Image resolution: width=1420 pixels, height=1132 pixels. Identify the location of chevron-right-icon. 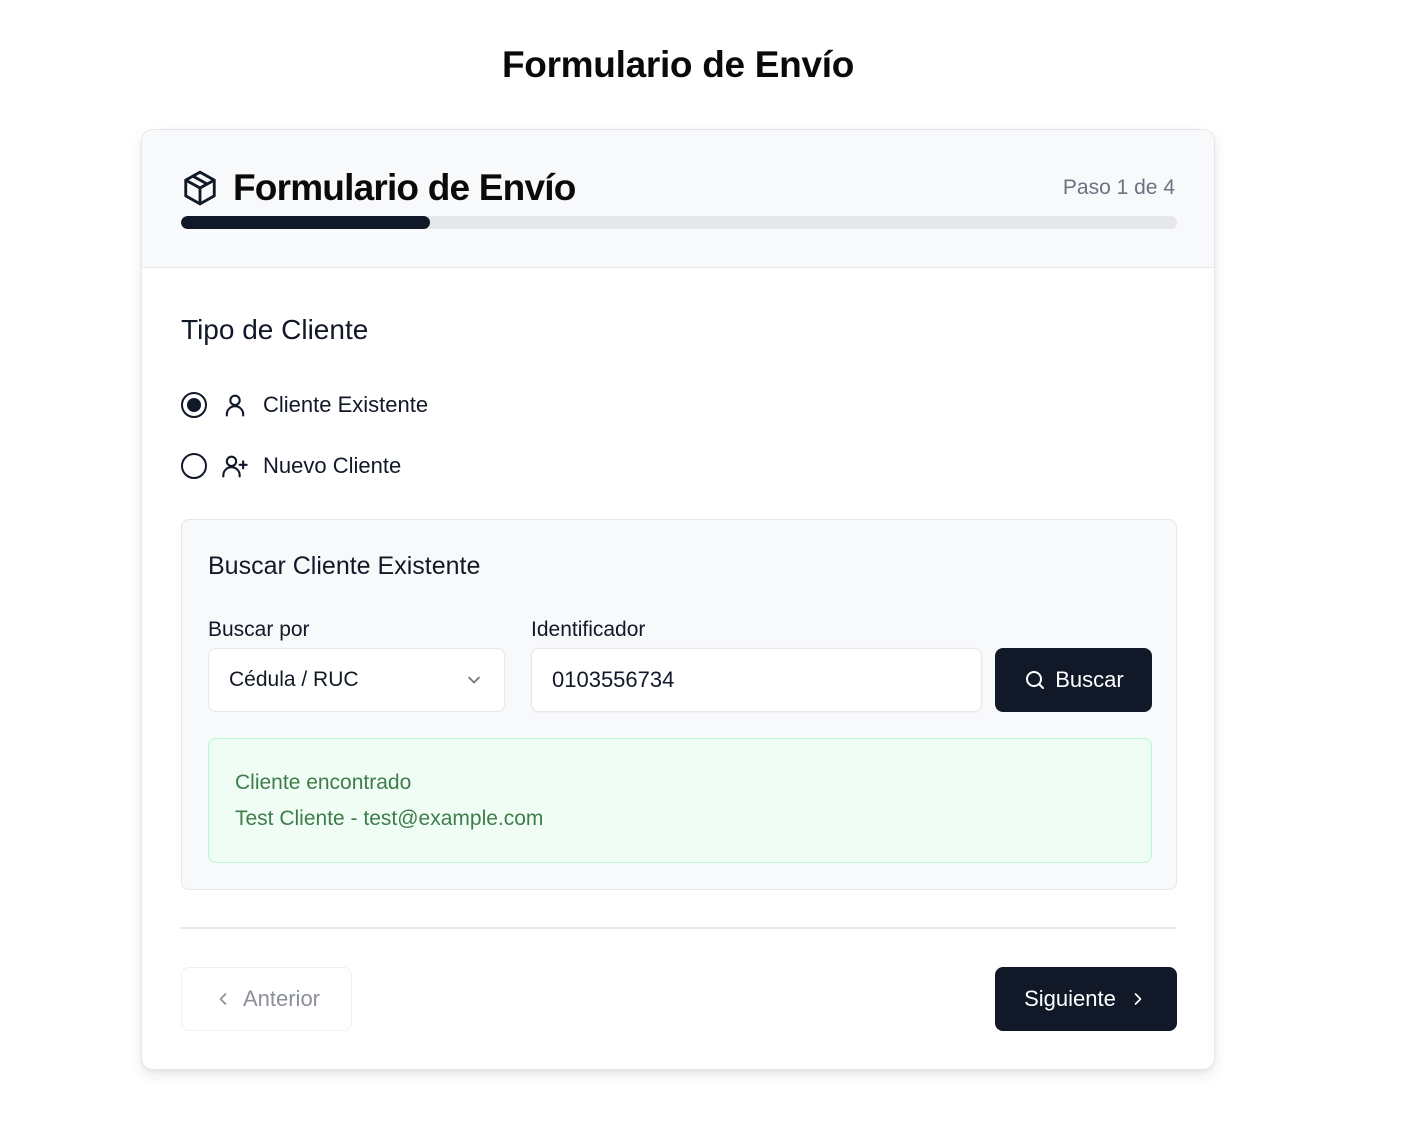
(1138, 999).